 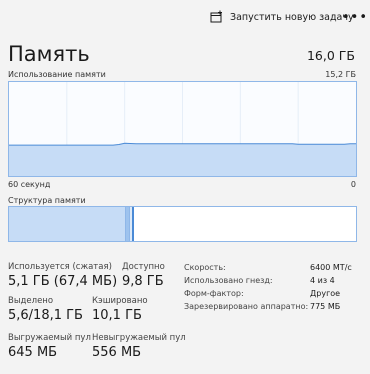 I want to click on stat-cached-label: Кэшировано, so click(x=120, y=301).